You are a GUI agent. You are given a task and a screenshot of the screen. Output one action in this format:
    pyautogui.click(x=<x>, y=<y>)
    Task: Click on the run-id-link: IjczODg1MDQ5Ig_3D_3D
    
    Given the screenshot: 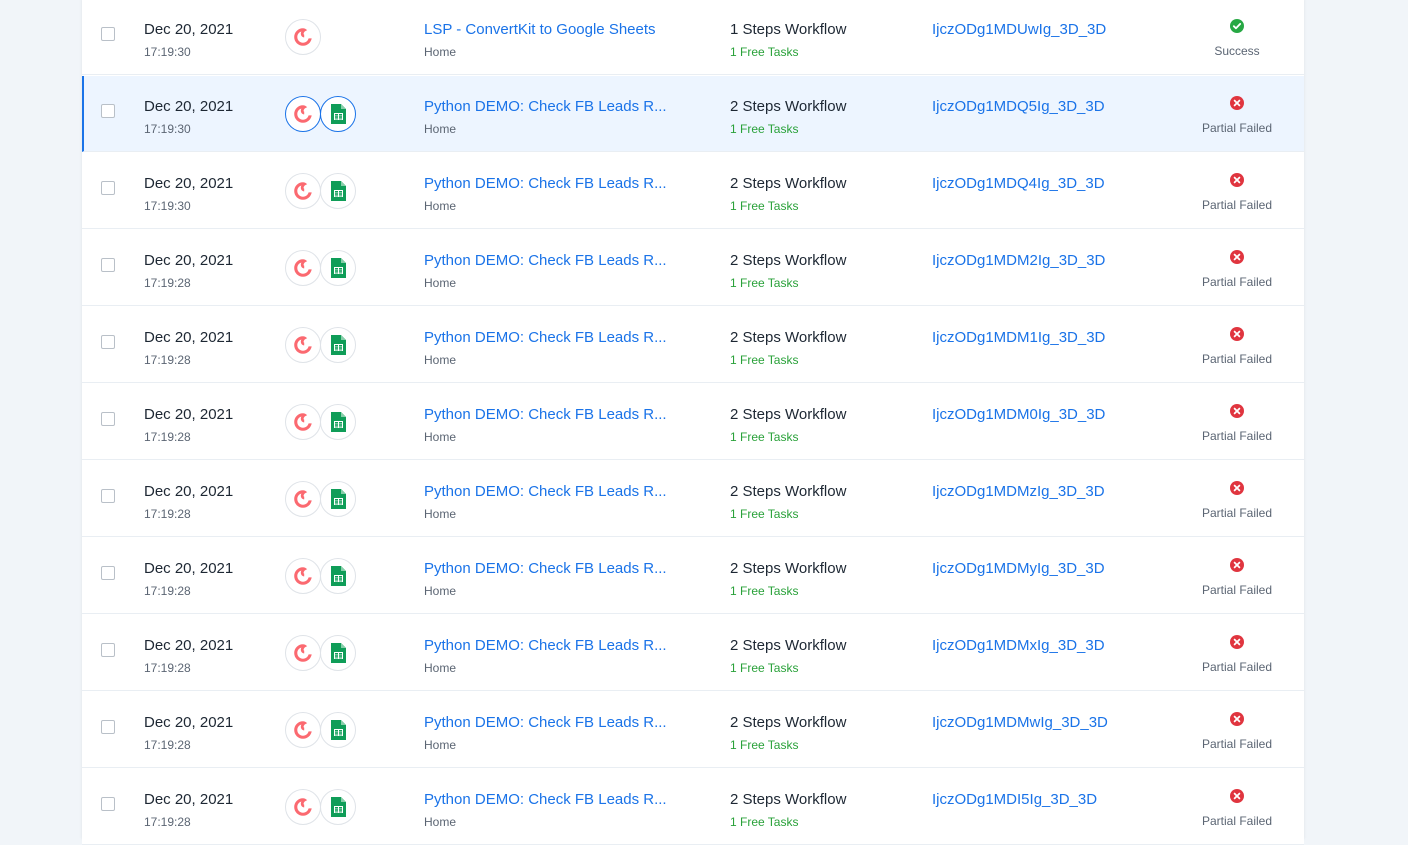 What is the action you would take?
    pyautogui.click(x=1018, y=106)
    